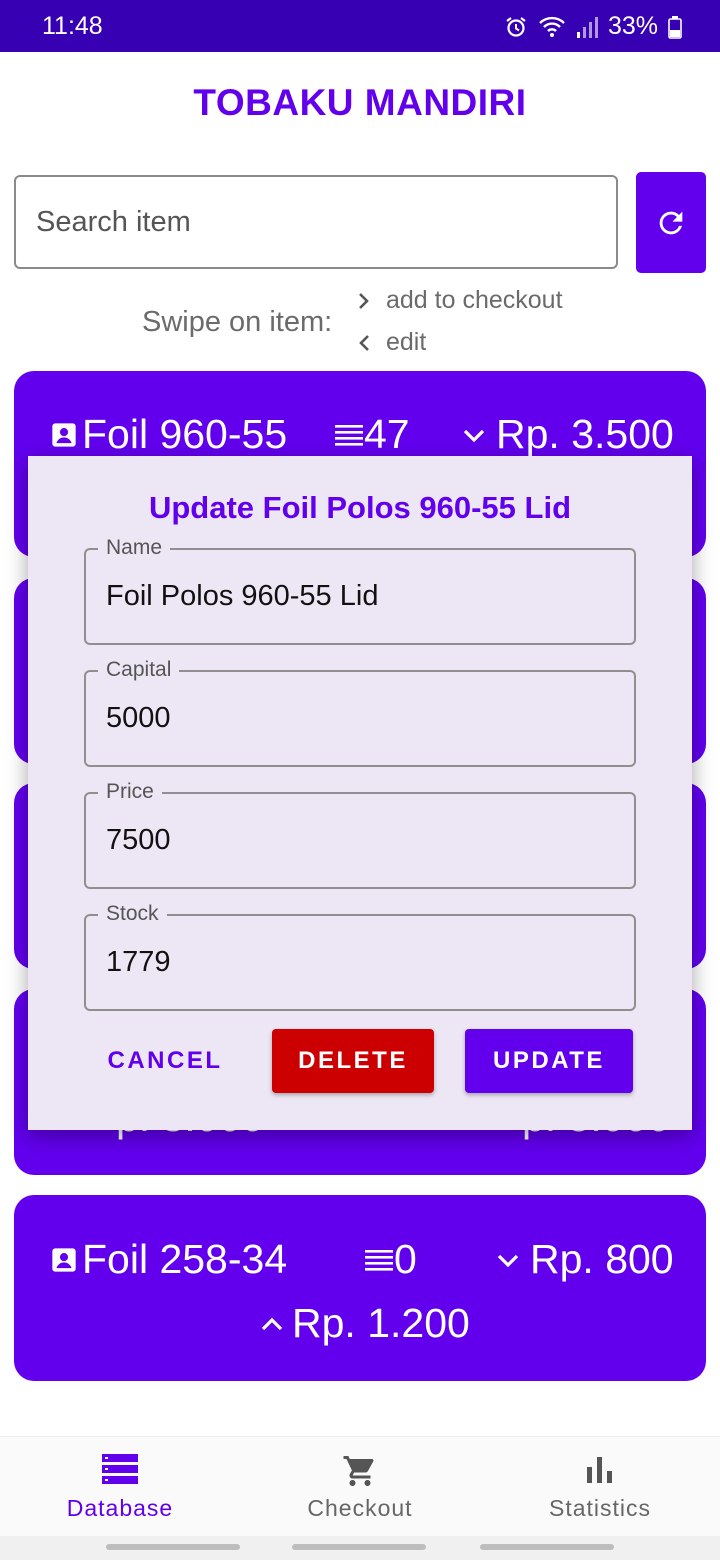  What do you see at coordinates (675, 27) in the screenshot?
I see `battery-icon` at bounding box center [675, 27].